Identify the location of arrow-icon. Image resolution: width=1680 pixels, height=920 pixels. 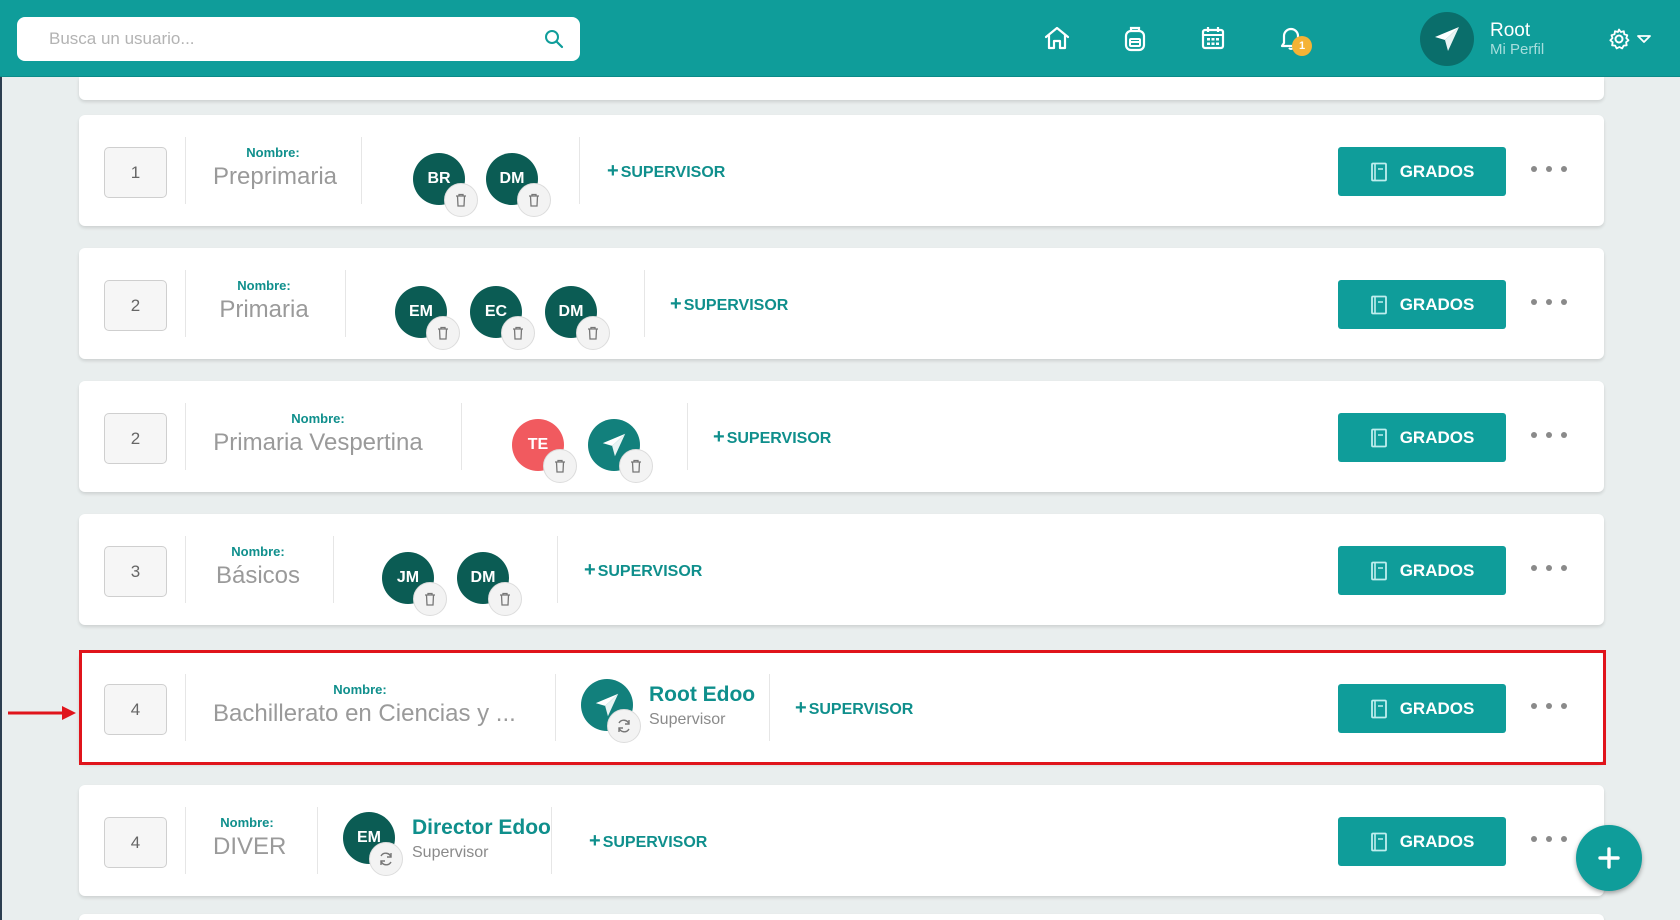
(42, 713).